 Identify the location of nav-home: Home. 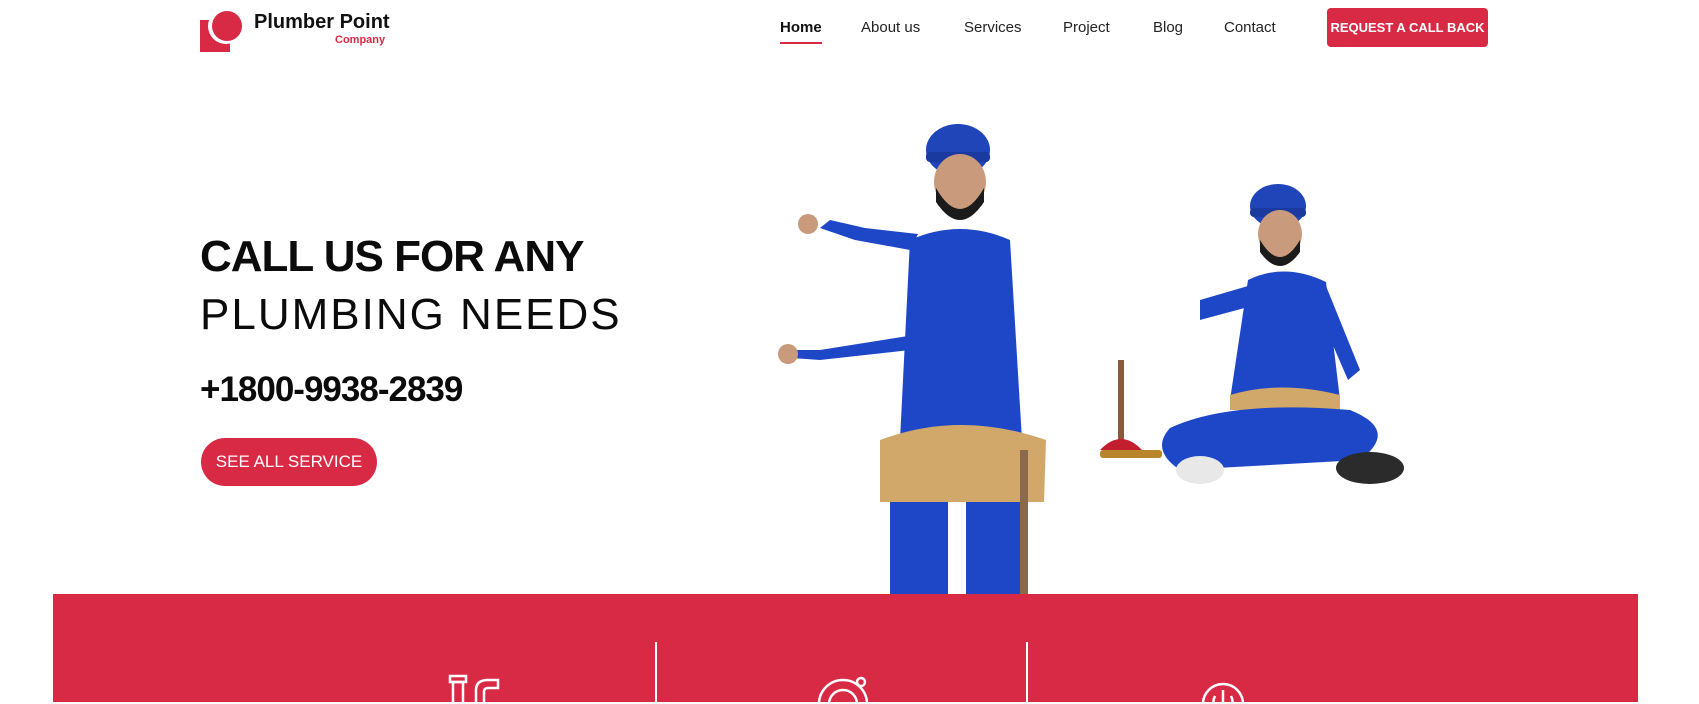
(801, 31).